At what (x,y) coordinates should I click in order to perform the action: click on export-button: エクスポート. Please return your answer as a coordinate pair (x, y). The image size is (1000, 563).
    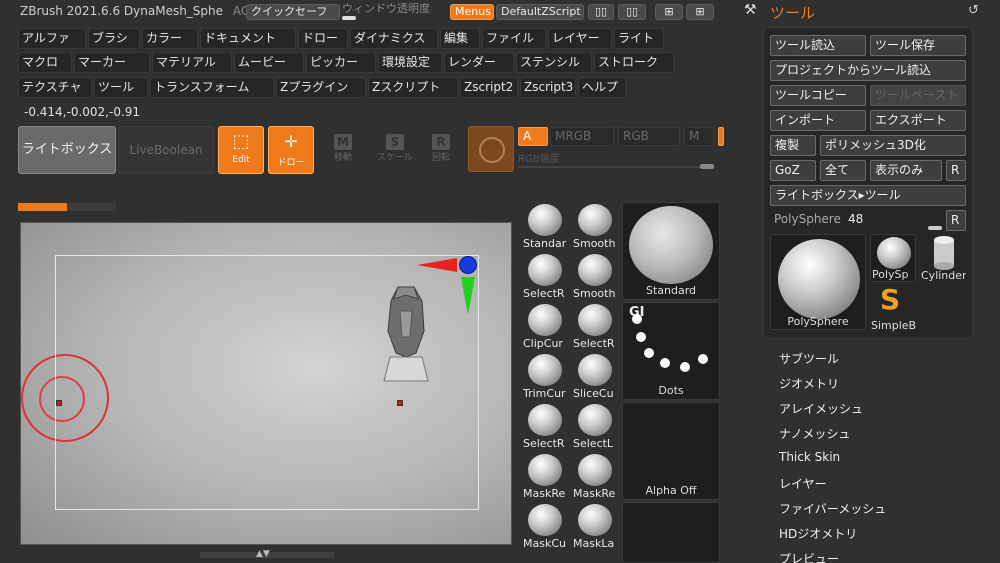
    Looking at the image, I should click on (918, 120).